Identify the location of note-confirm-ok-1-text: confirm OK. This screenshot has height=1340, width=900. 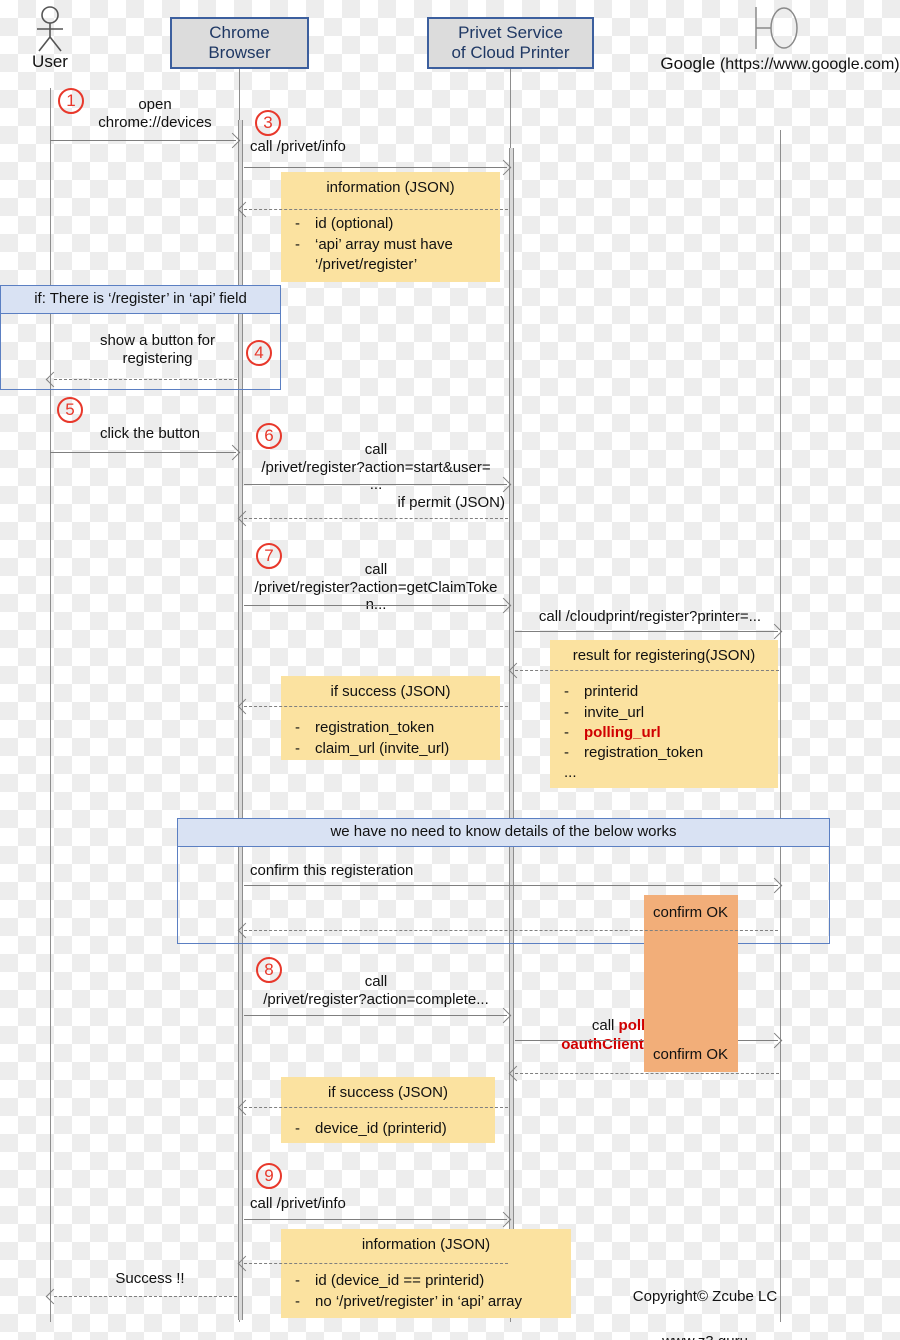
(691, 912).